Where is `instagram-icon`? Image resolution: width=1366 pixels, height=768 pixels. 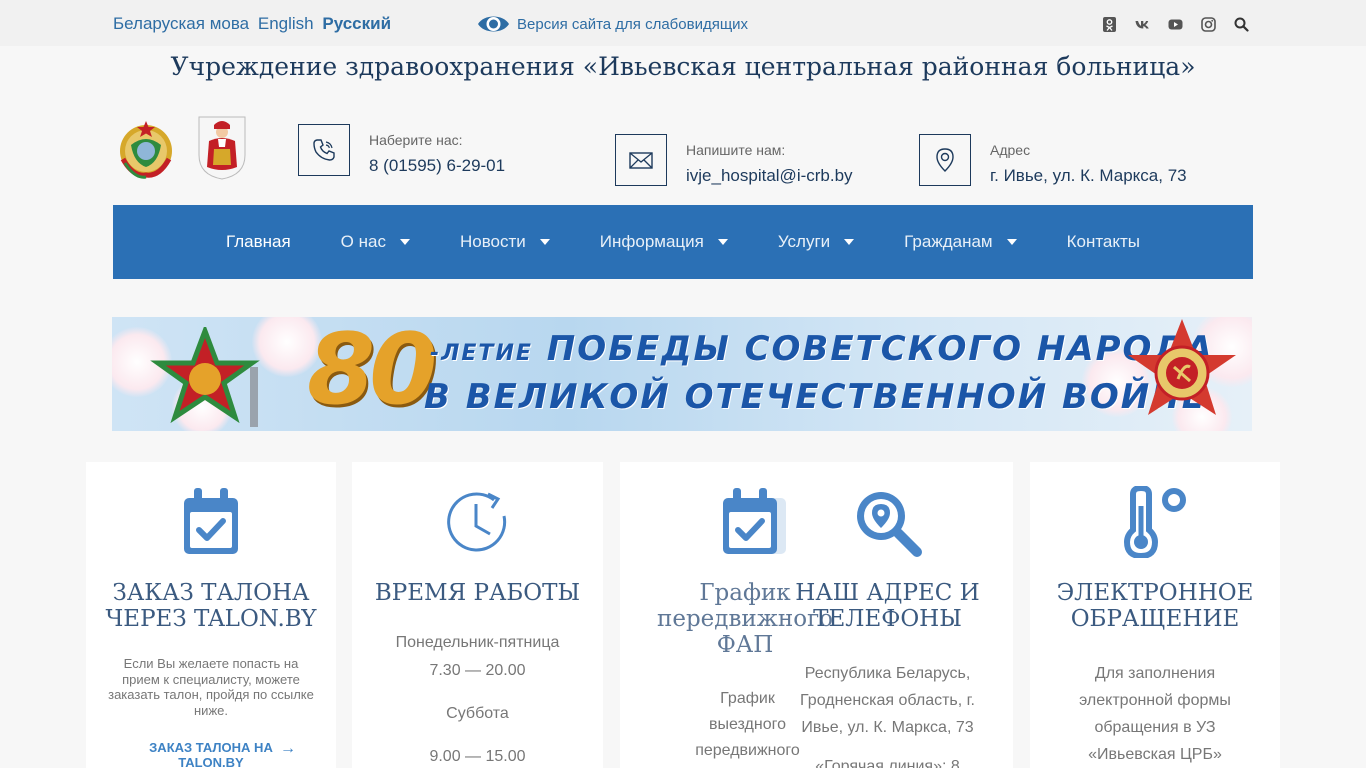 instagram-icon is located at coordinates (1208, 24).